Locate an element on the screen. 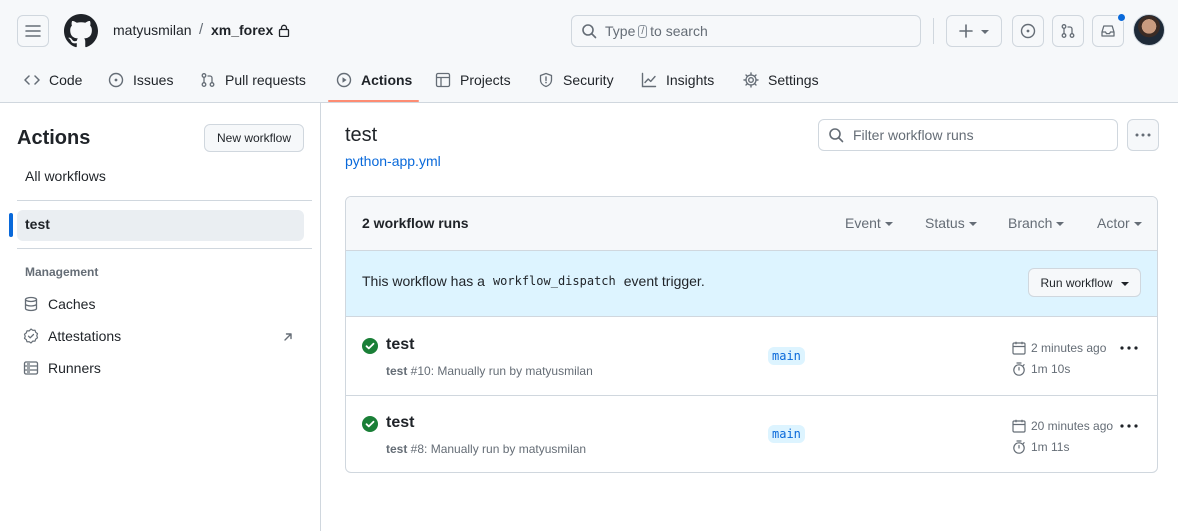  banner-text-before: This workflow has a is located at coordinates (423, 281).